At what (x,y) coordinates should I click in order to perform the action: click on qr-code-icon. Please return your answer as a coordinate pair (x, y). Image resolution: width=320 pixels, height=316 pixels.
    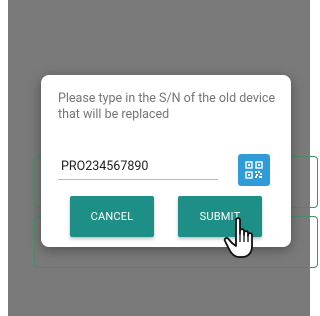
    Looking at the image, I should click on (254, 170).